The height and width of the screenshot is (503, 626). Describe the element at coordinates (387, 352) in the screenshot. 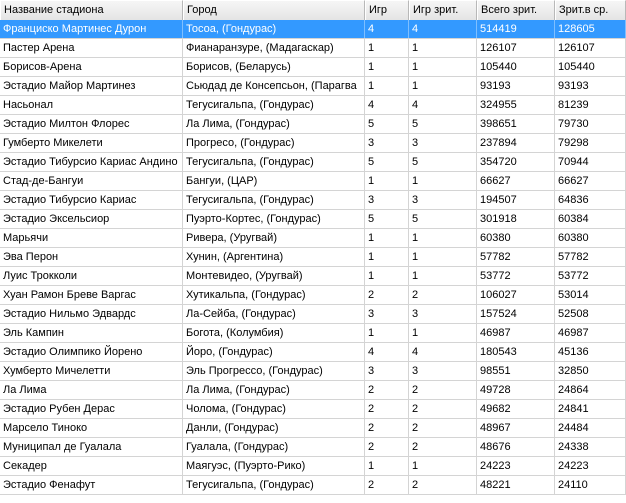

I see `games-cell: 4` at that location.